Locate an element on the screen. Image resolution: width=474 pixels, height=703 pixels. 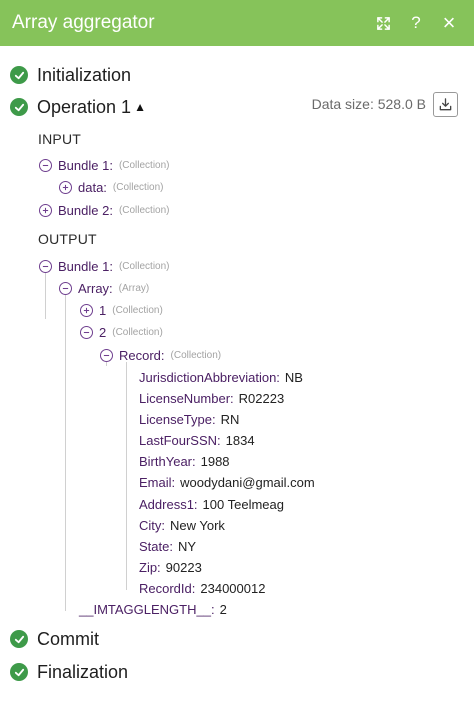
field-key: City: is located at coordinates (152, 525).